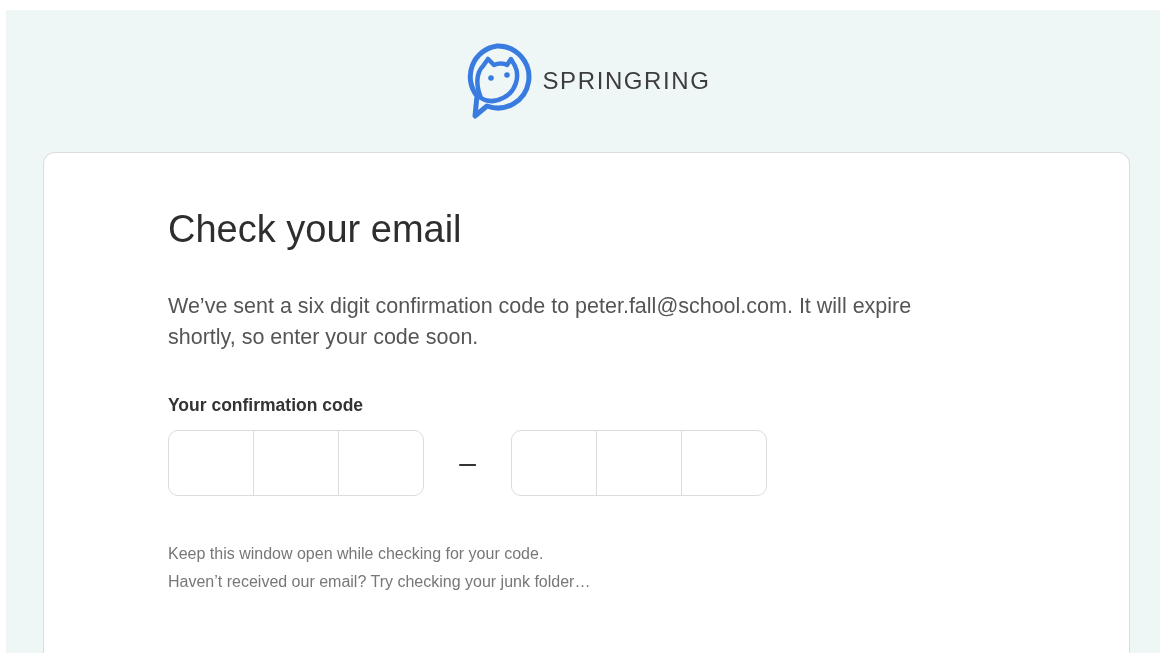 Image resolution: width=1160 pixels, height=653 pixels. I want to click on page-title: Check your email, so click(315, 229).